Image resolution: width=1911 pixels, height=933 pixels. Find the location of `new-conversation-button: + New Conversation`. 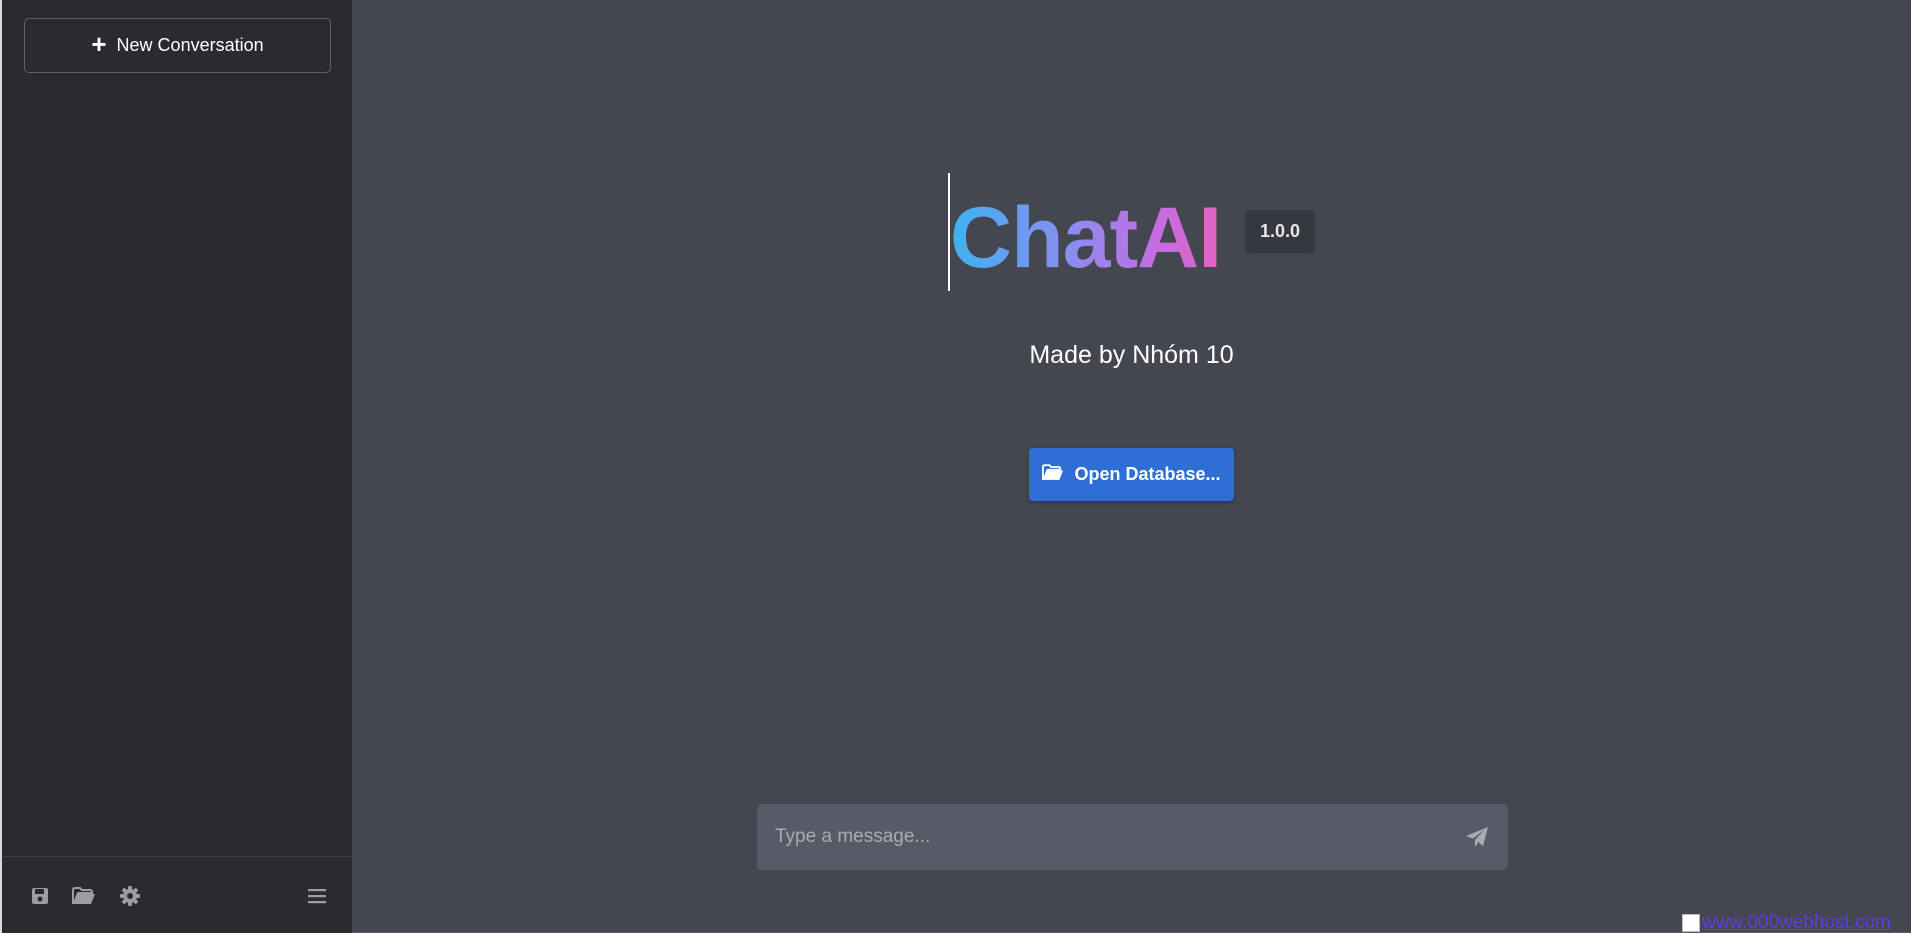

new-conversation-button: + New Conversation is located at coordinates (177, 45).